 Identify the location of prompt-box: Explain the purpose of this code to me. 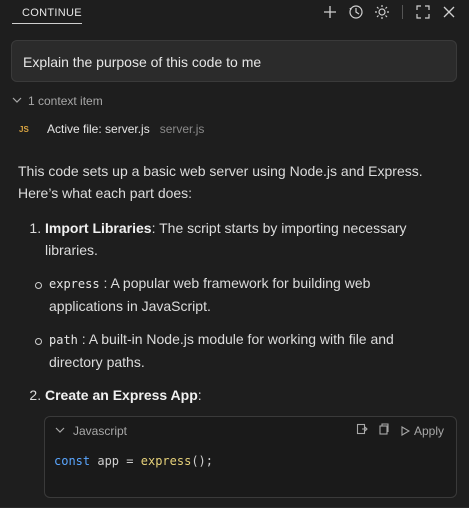
(234, 61).